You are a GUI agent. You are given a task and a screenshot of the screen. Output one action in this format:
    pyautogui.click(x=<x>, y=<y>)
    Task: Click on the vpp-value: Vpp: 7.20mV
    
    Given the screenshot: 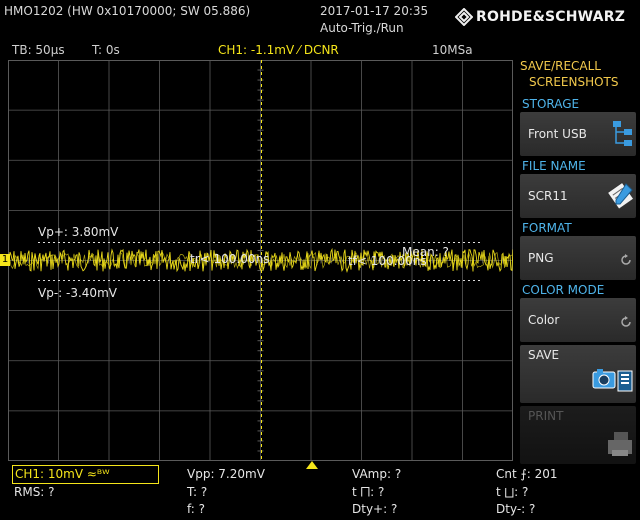 What is the action you would take?
    pyautogui.click(x=226, y=474)
    